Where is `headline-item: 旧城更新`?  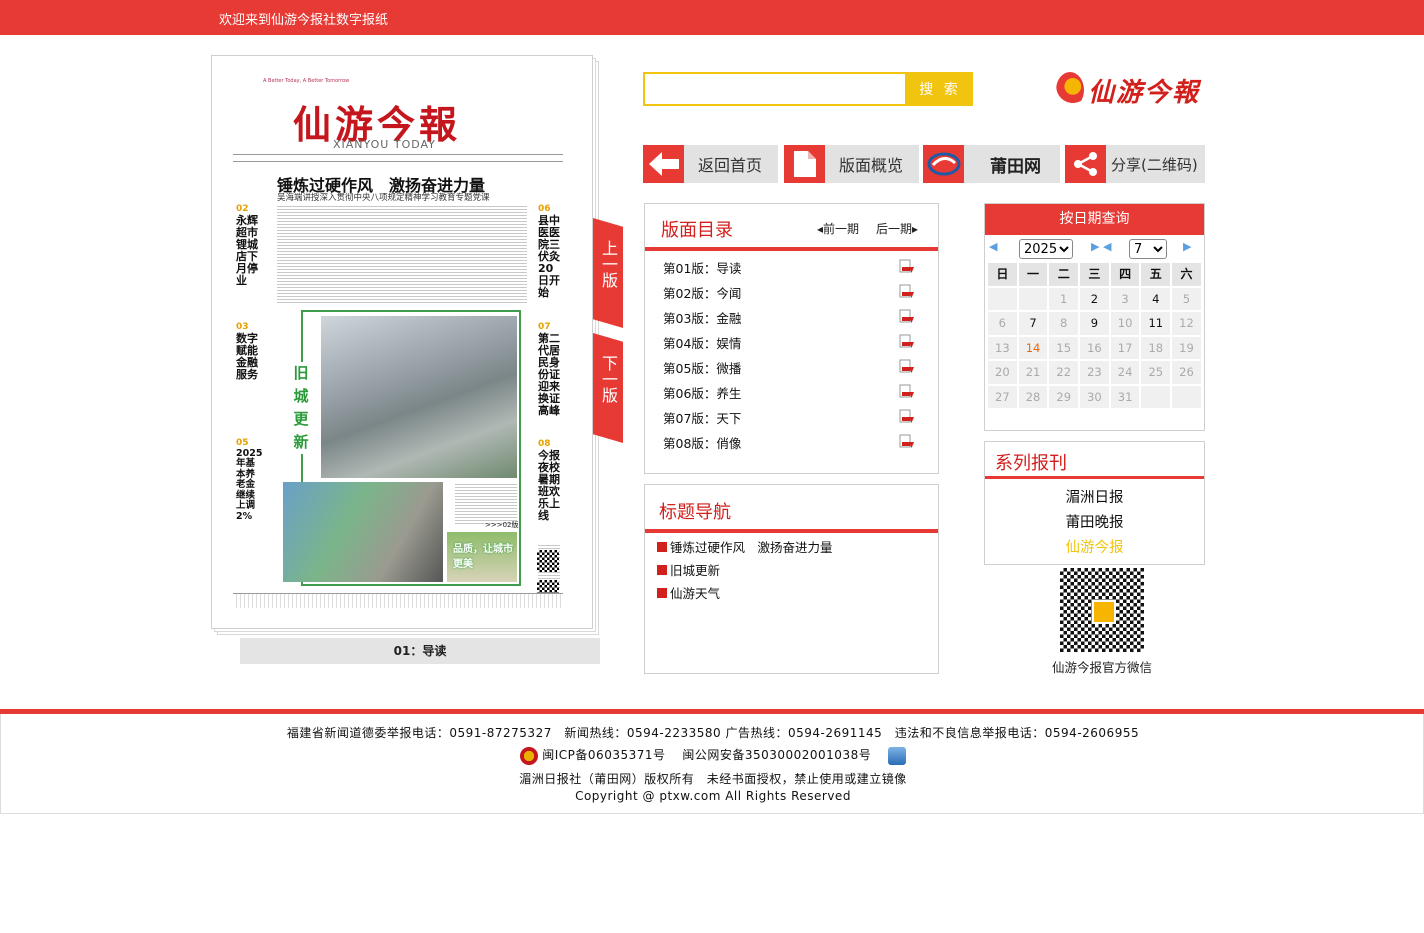
headline-item: 旧城更新 is located at coordinates (688, 569).